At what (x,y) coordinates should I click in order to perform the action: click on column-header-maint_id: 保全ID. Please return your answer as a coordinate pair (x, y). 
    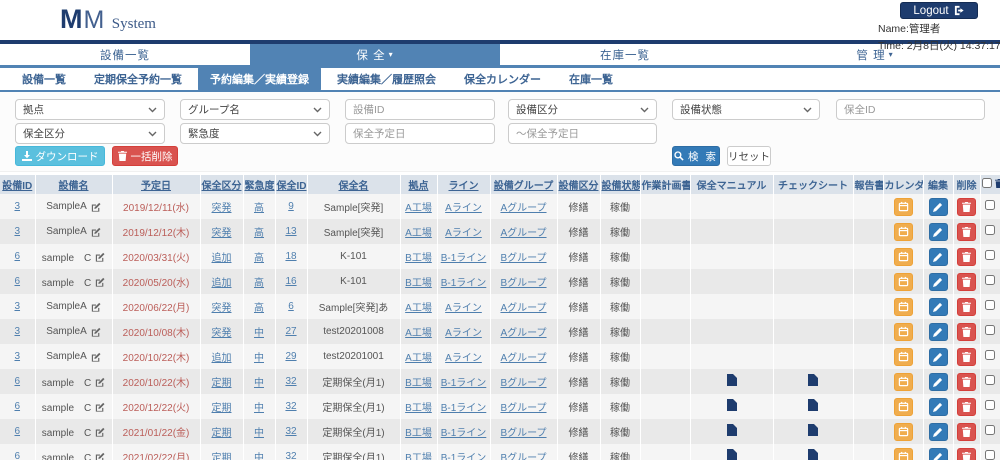
    Looking at the image, I should click on (291, 184).